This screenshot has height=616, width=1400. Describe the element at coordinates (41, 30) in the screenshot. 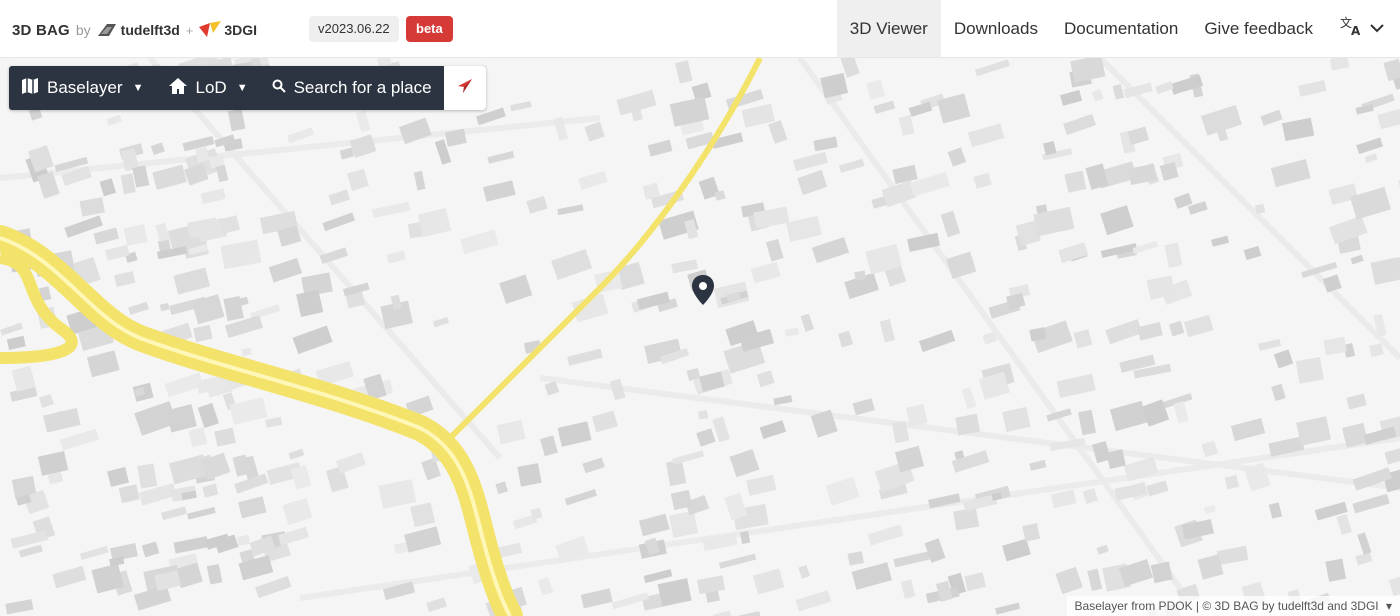

I see `brand-name: 3D BAG` at that location.